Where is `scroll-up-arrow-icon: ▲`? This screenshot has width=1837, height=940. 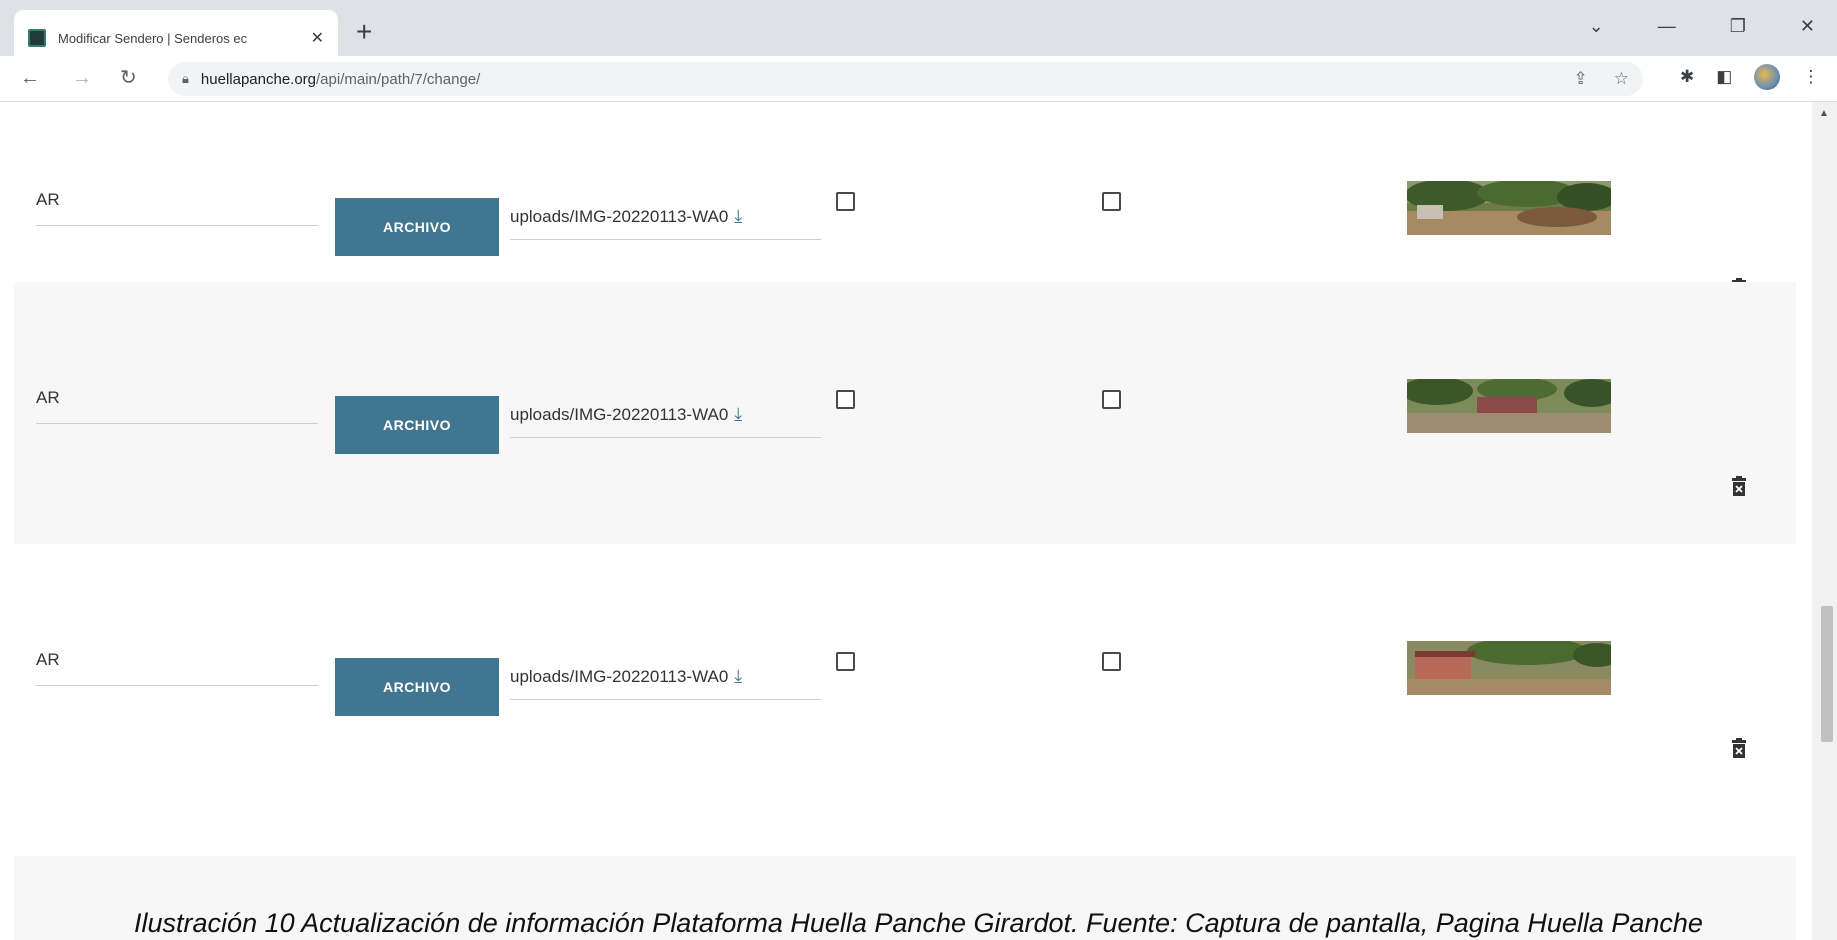 scroll-up-arrow-icon: ▲ is located at coordinates (1824, 113).